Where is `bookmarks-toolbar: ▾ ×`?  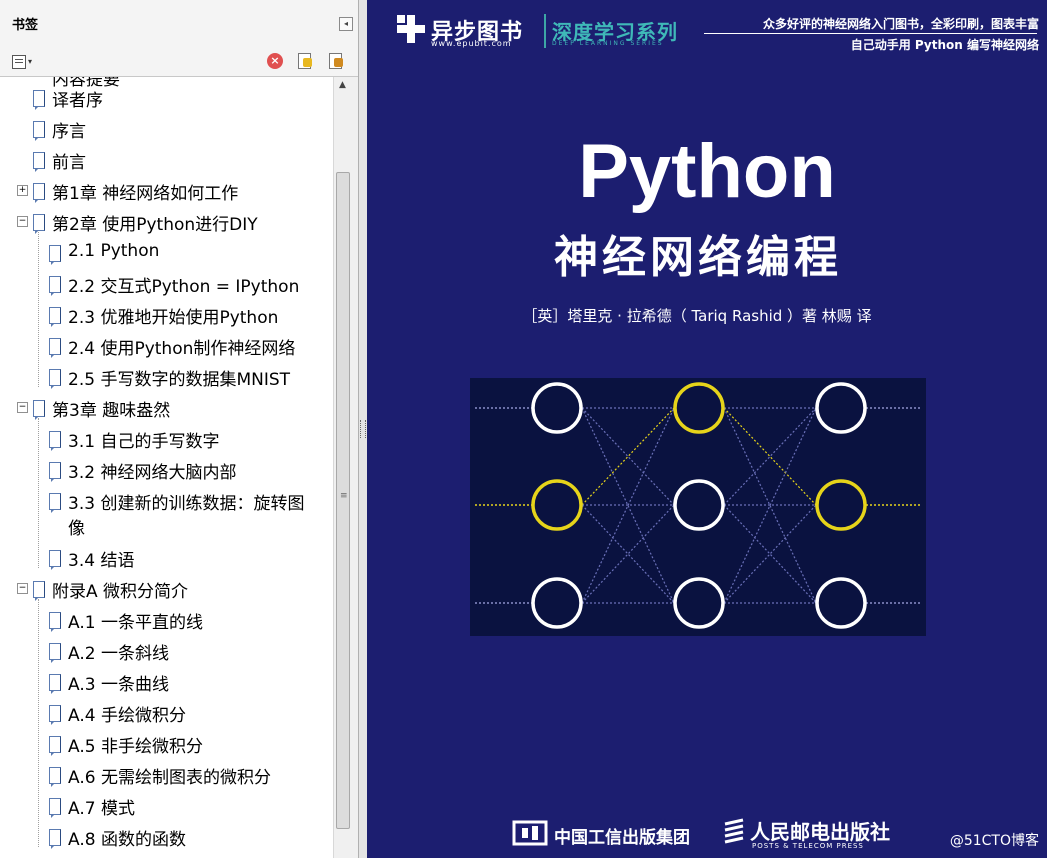 bookmarks-toolbar: ▾ × is located at coordinates (179, 62).